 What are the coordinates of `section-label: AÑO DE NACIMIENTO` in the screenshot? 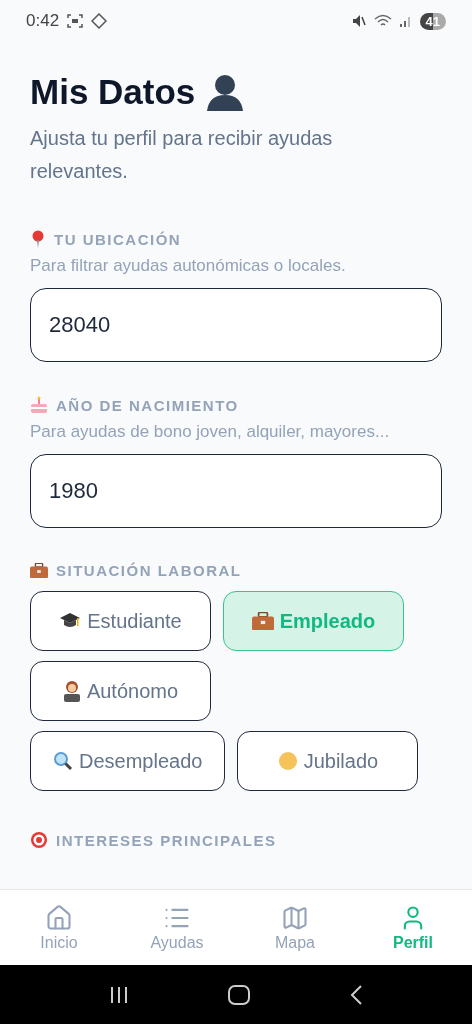 It's located at (147, 405).